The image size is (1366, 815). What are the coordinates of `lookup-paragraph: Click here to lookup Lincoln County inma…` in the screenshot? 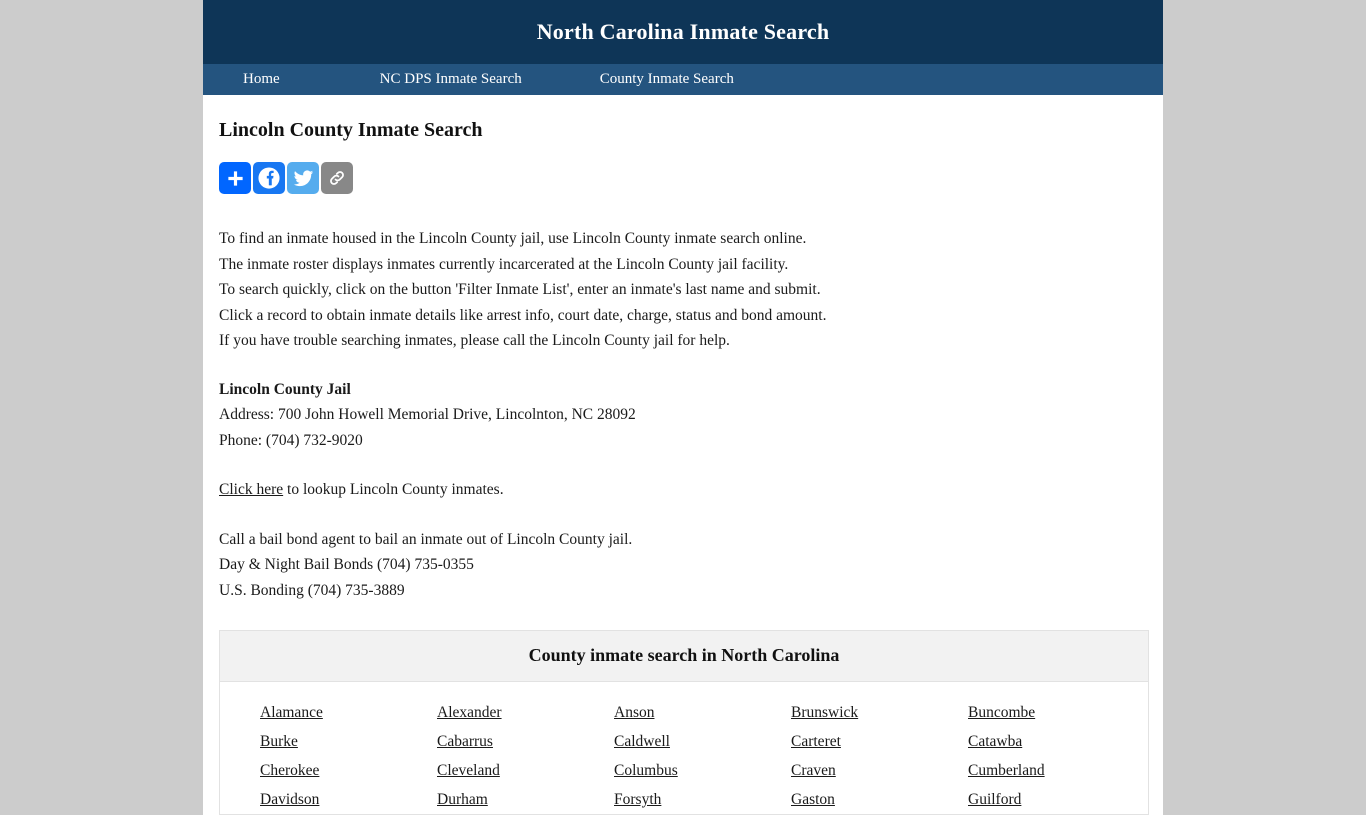 It's located at (683, 490).